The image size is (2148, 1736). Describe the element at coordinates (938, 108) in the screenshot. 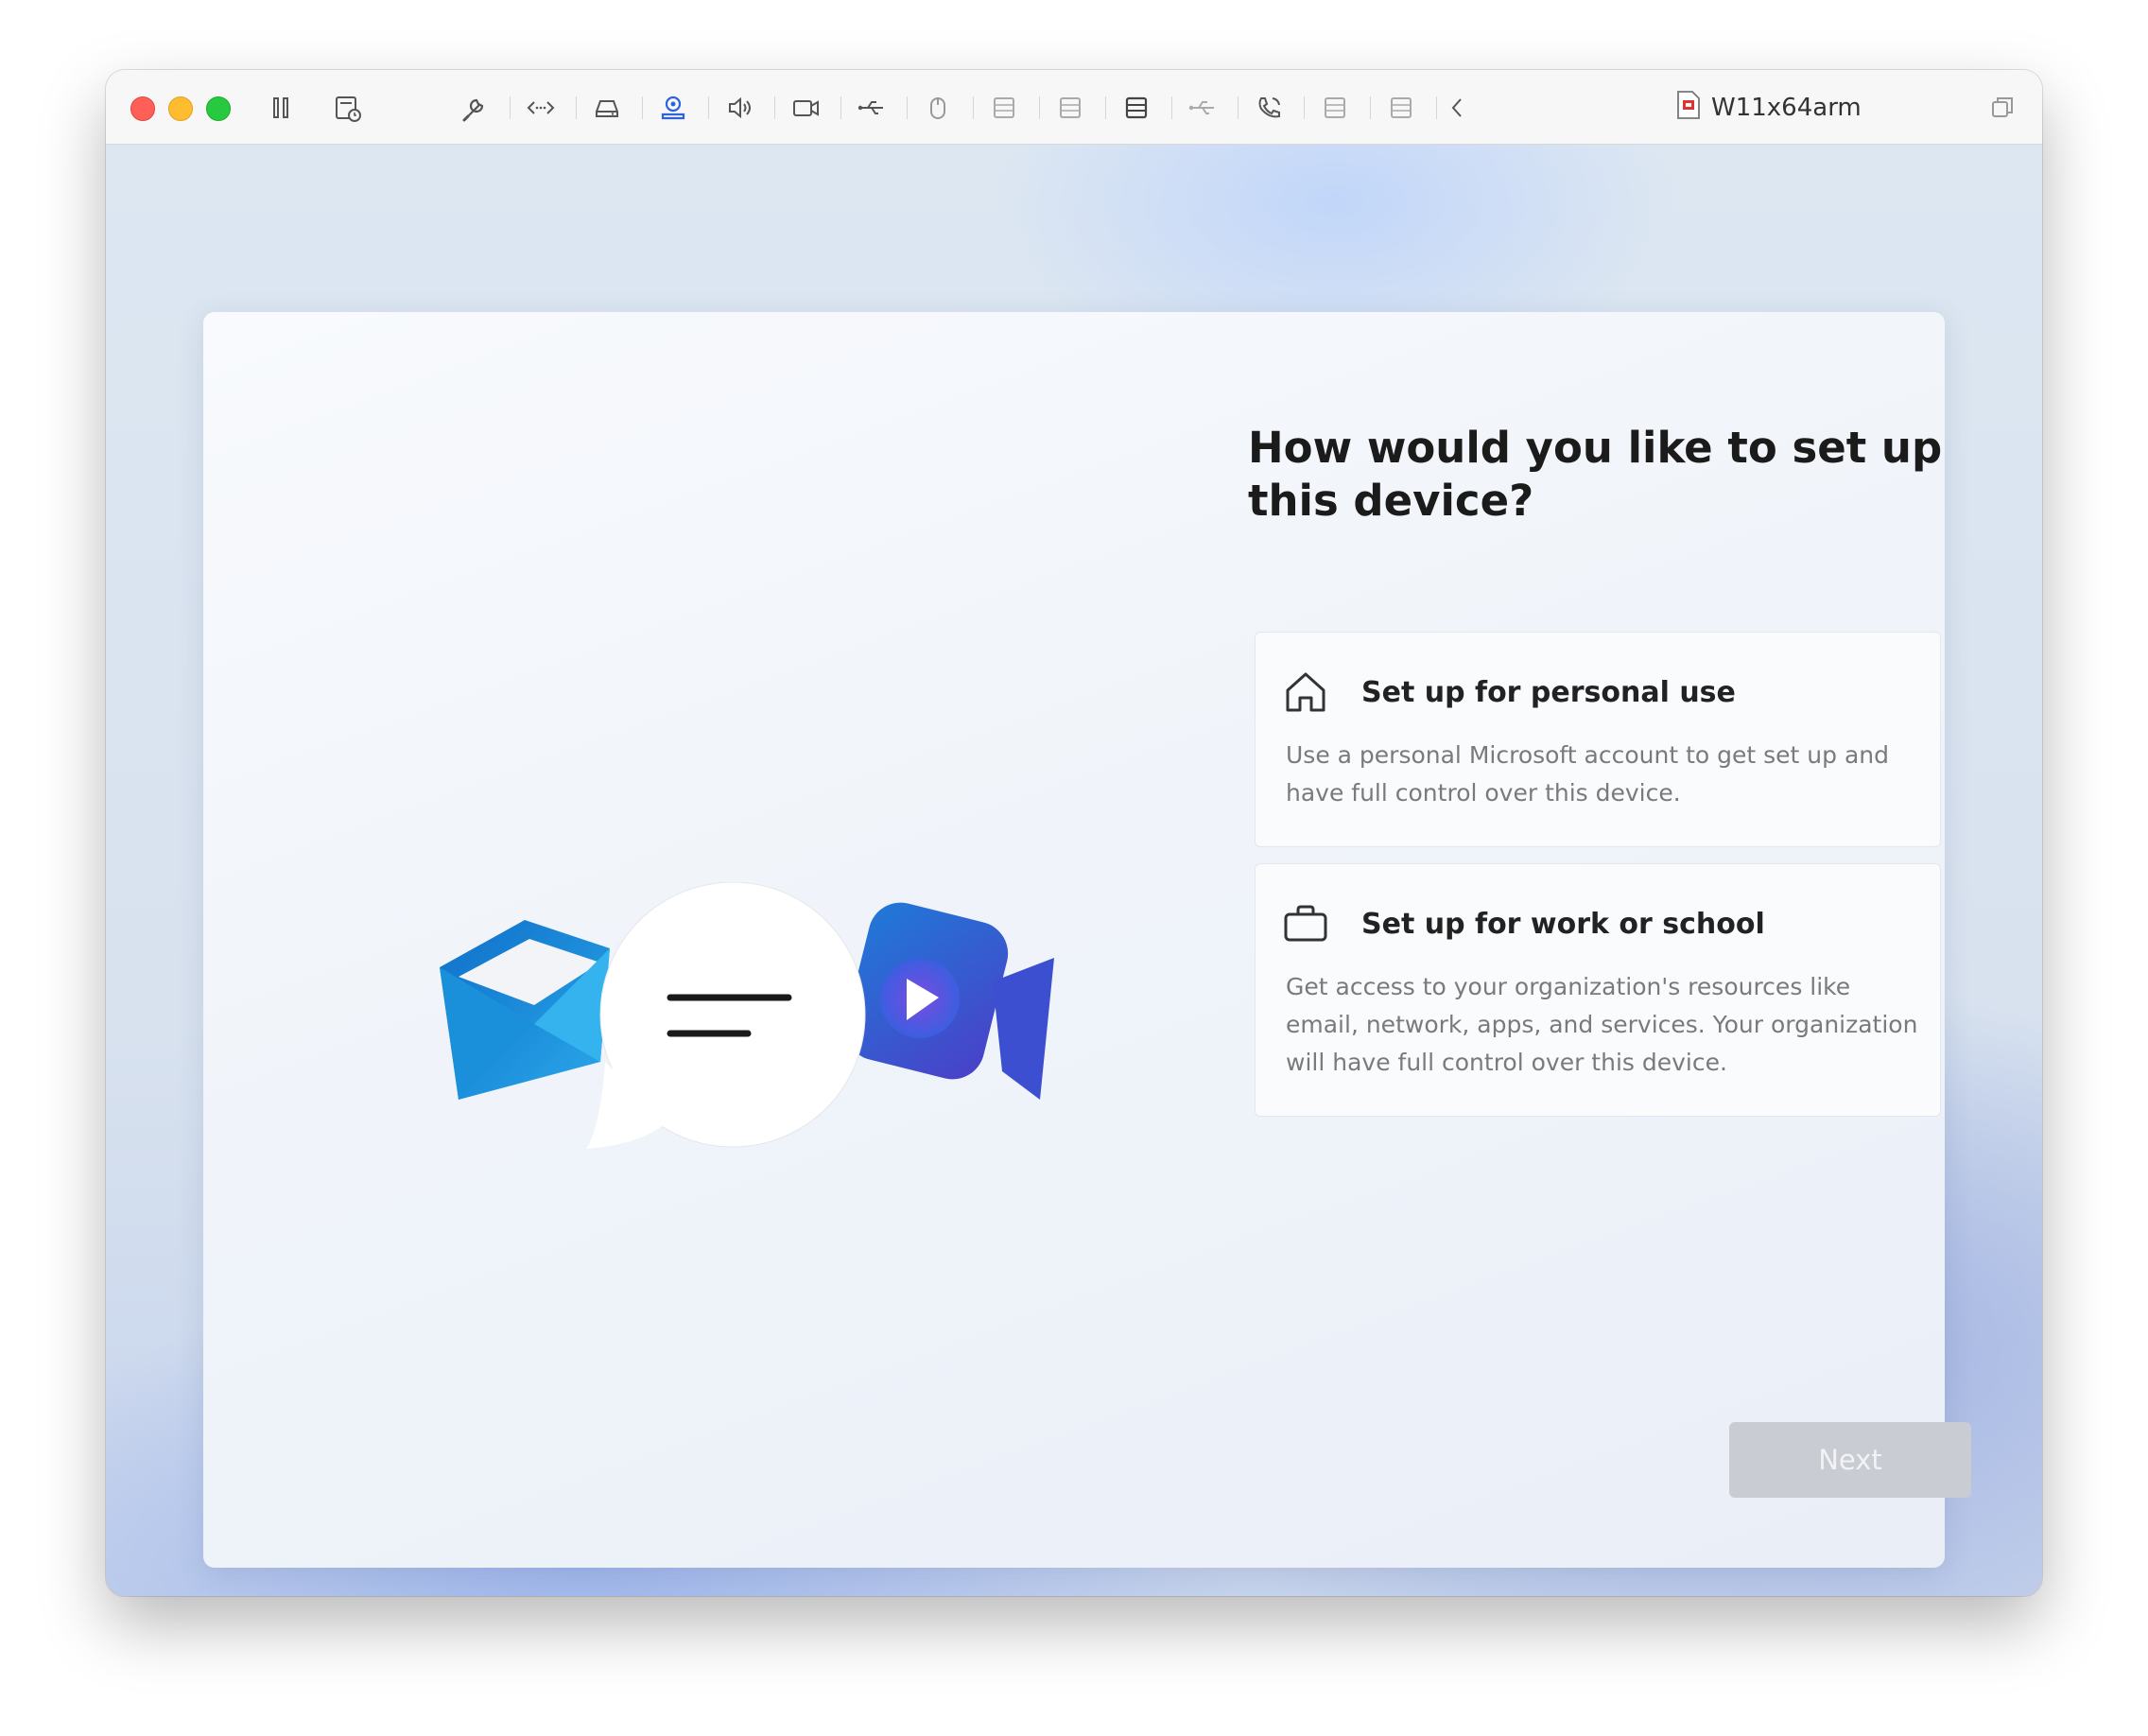

I see `mouse-icon` at that location.